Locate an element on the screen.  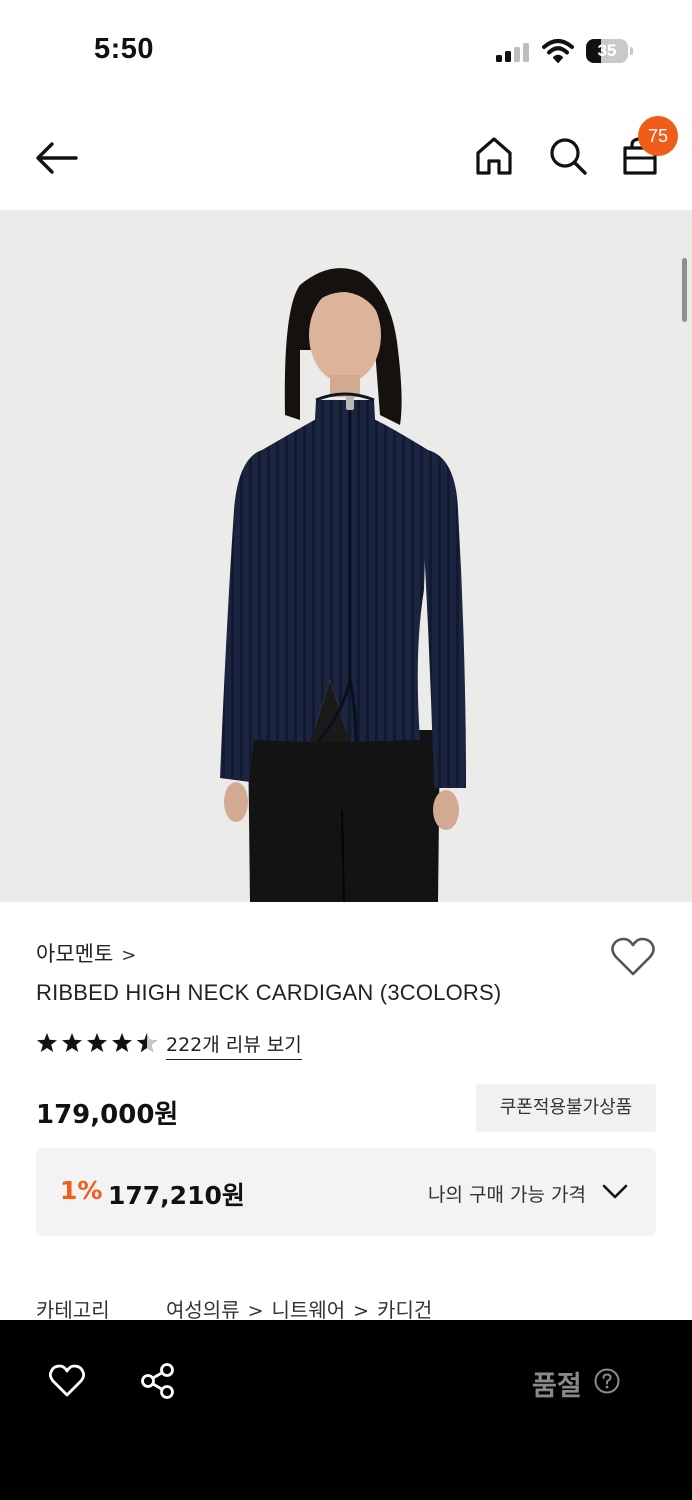
discount-price: 177,210원 is located at coordinates (176, 1195).